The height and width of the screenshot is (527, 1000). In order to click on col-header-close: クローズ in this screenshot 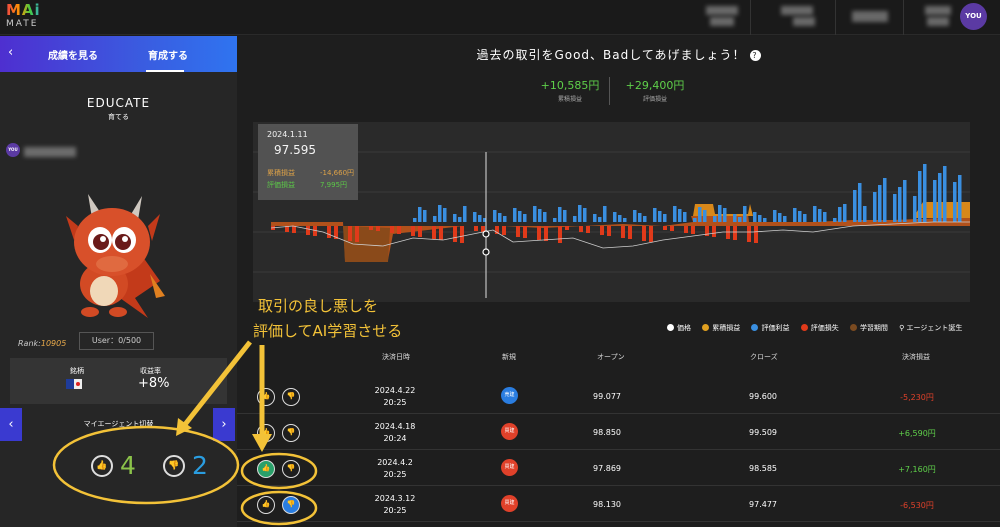, I will do `click(764, 357)`.